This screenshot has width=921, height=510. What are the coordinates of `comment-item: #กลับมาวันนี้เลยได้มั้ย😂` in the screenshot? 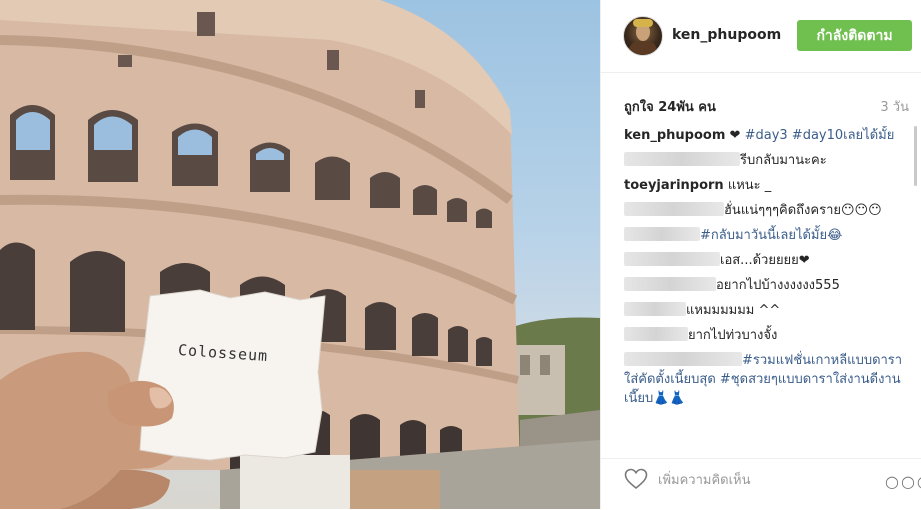 It's located at (765, 235).